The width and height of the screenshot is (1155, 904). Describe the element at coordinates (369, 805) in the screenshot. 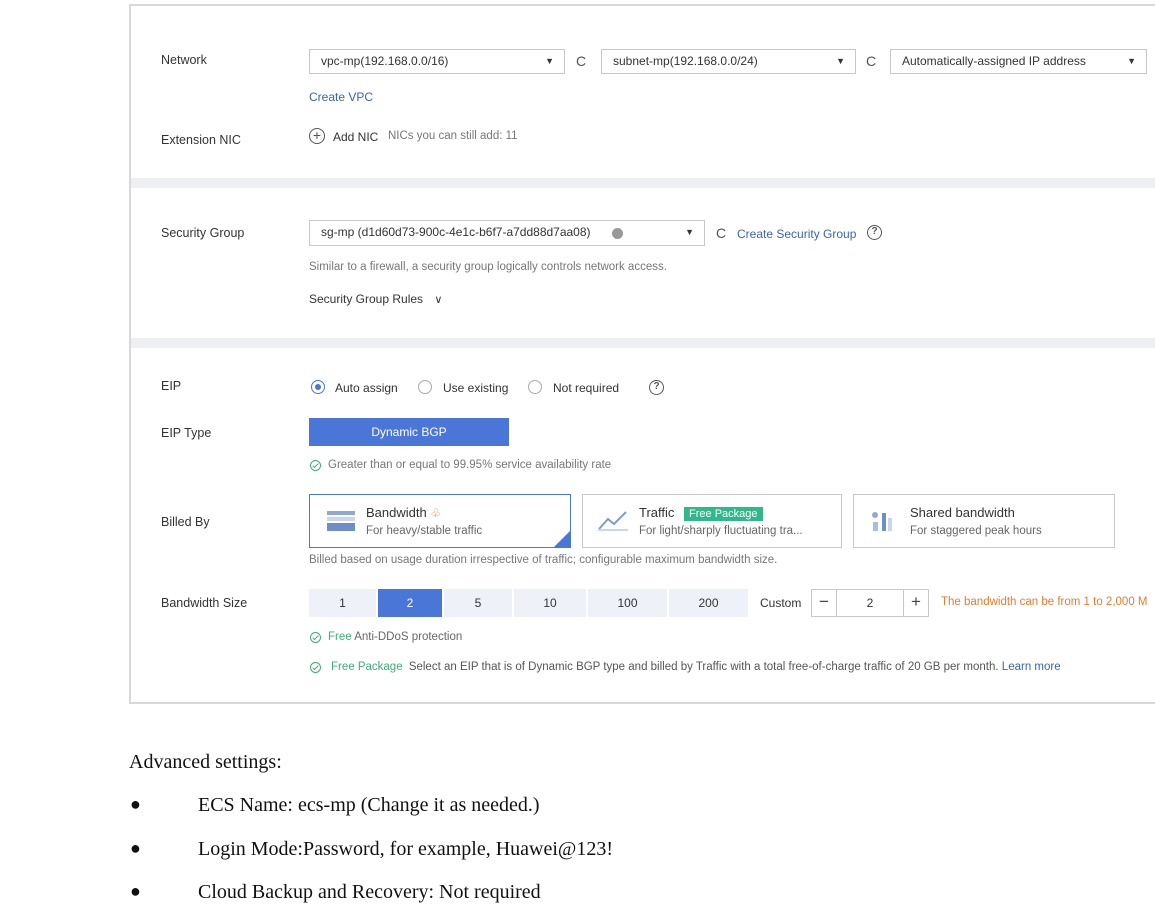

I see `bullet-ecs-name: ECS Name: ecs-mp (Change it as needed.)` at that location.